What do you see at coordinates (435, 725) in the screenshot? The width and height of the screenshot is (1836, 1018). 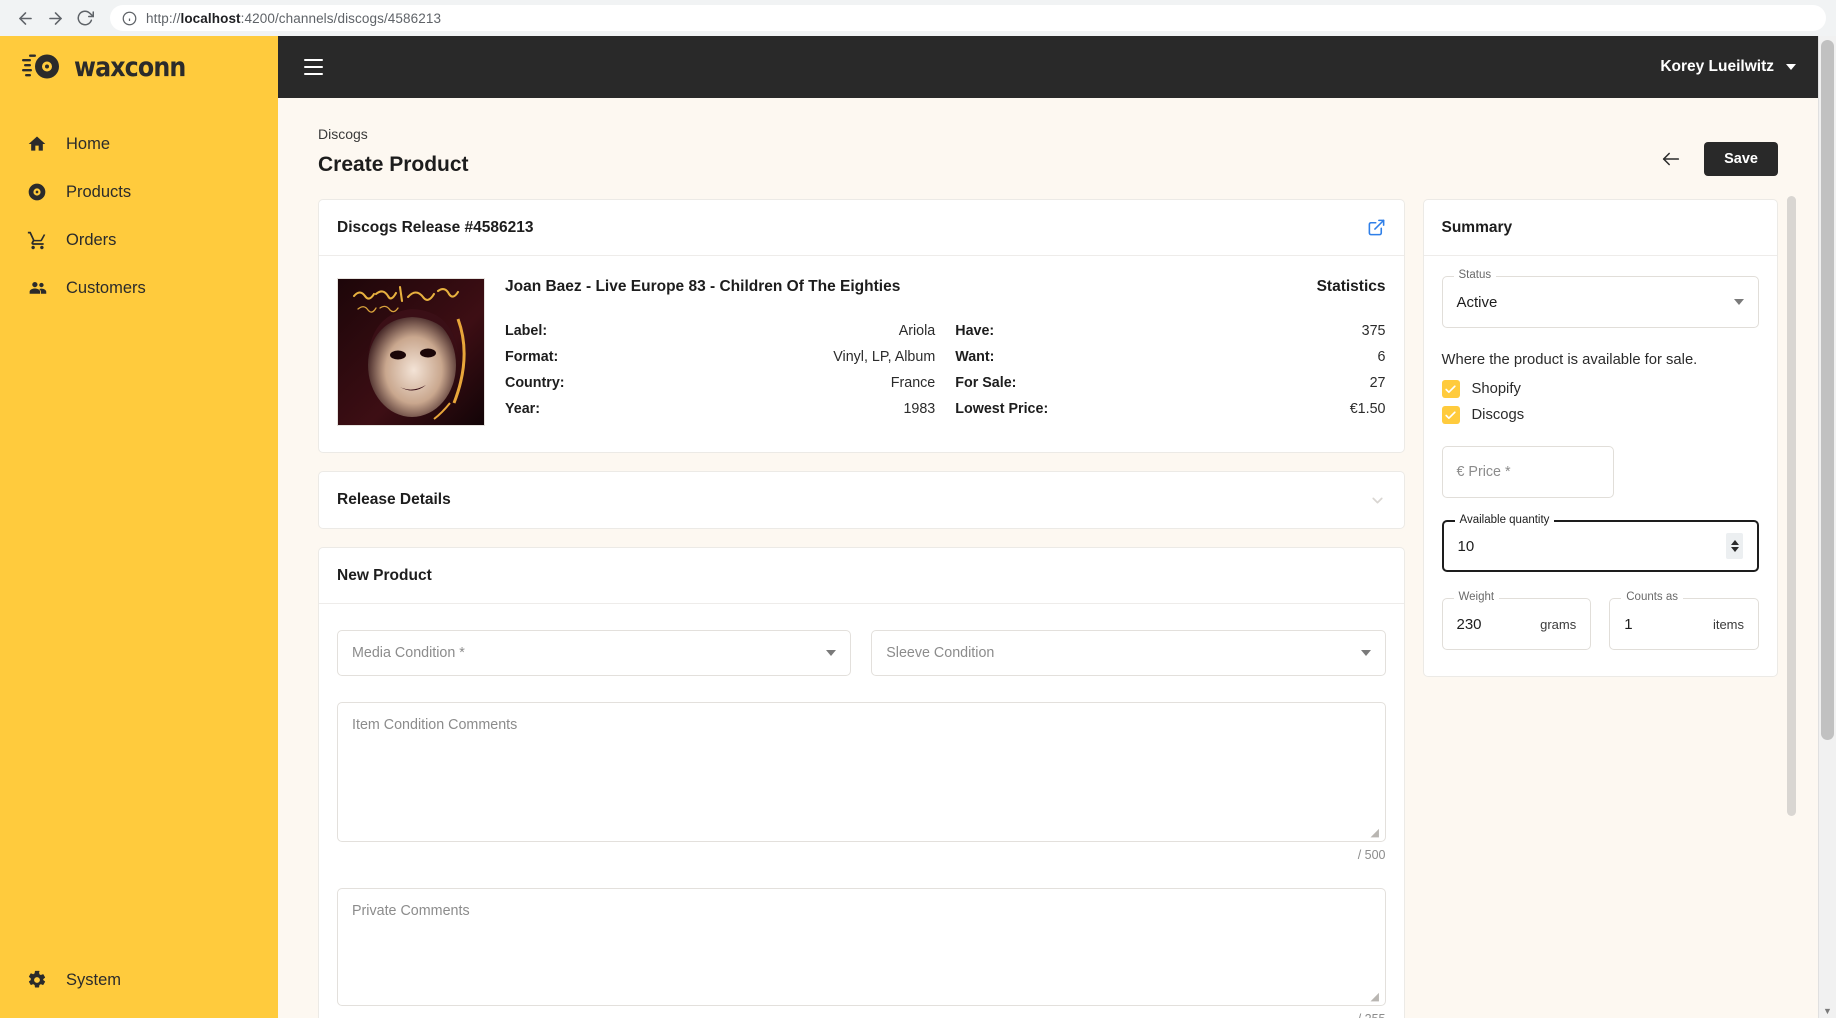 I see `item-condition-comments-placeholder: Item Condition Comments` at bounding box center [435, 725].